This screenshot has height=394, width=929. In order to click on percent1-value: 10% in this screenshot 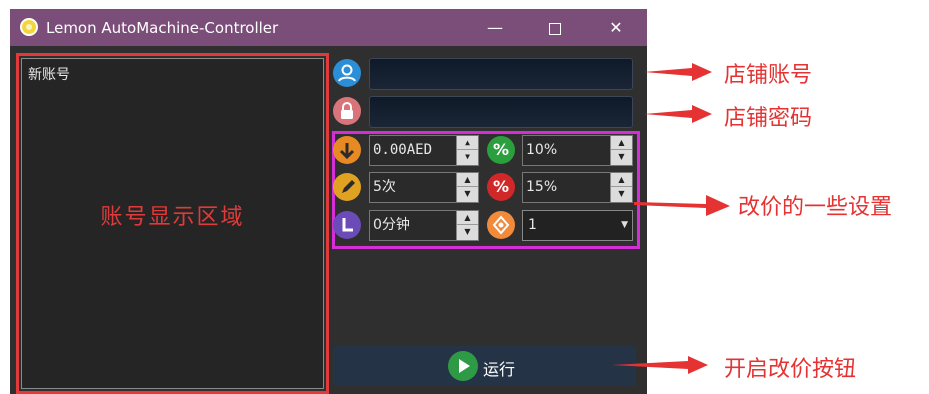, I will do `click(542, 150)`.